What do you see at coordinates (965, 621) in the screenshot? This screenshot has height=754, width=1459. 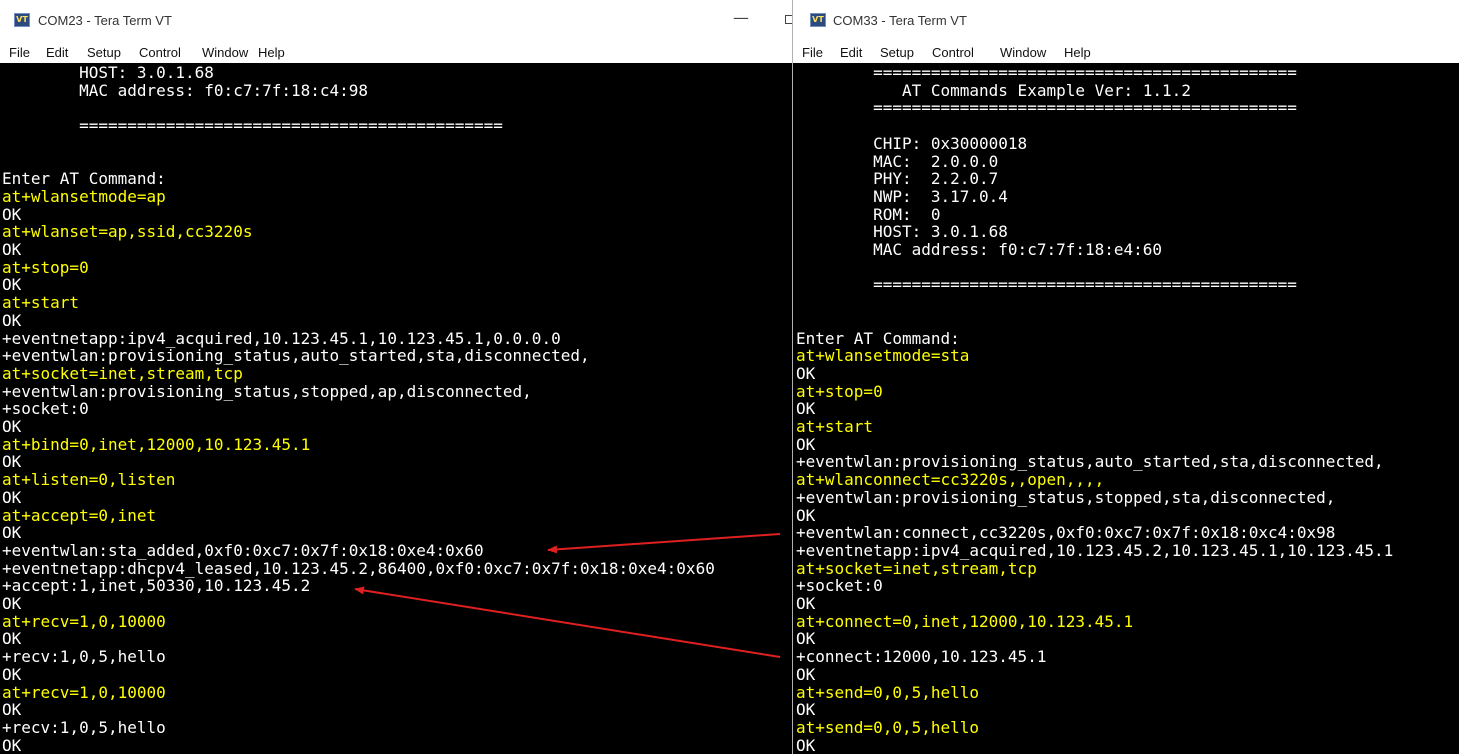 I see `command-line: at+connect=0,inet,12000,10.123.45.1` at bounding box center [965, 621].